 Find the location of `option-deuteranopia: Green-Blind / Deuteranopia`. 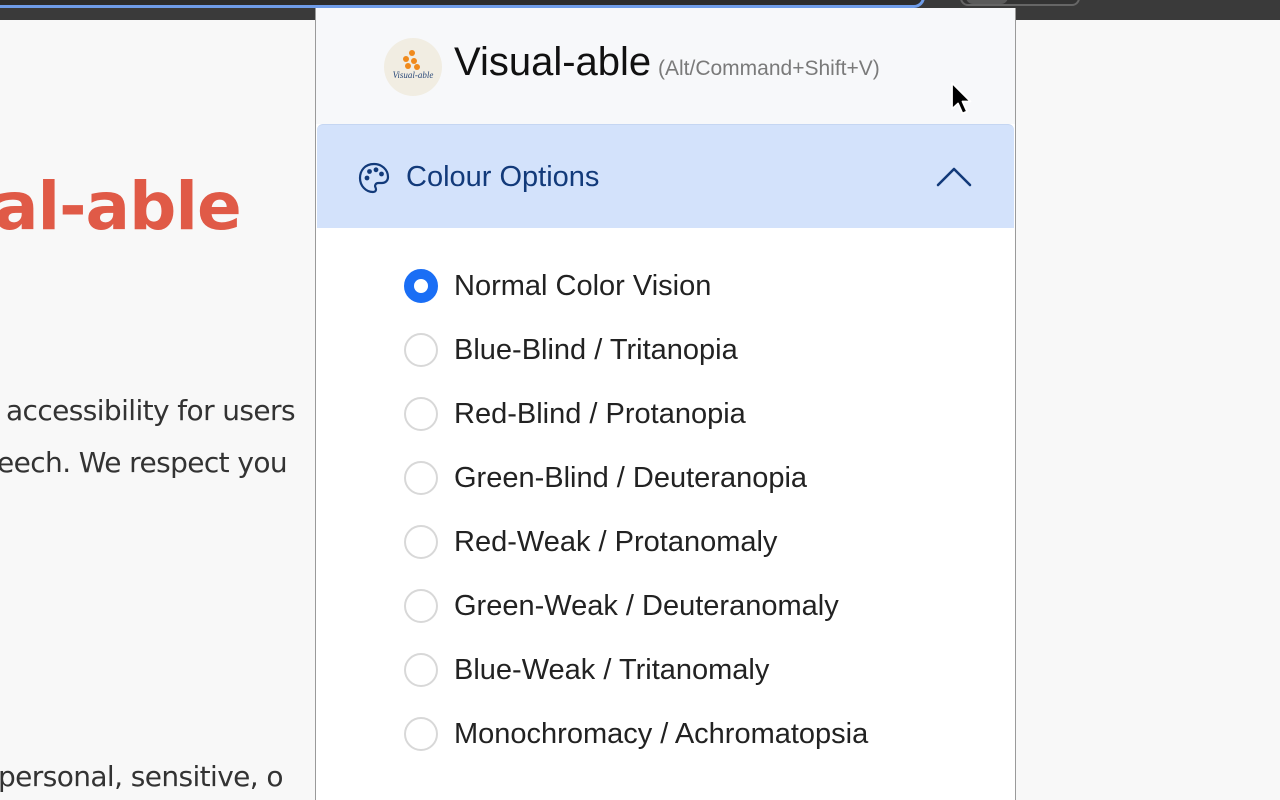

option-deuteranopia: Green-Blind / Deuteranopia is located at coordinates (684, 478).